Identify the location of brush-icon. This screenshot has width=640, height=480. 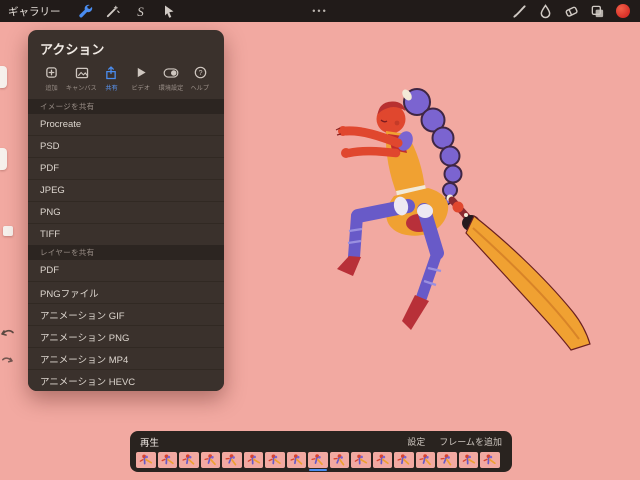
(519, 11).